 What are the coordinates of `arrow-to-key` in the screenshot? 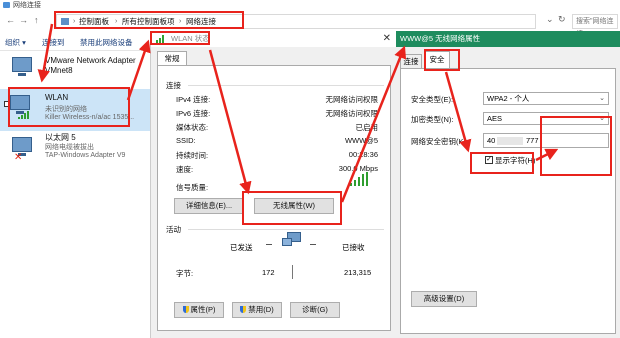 It's located at (547, 155).